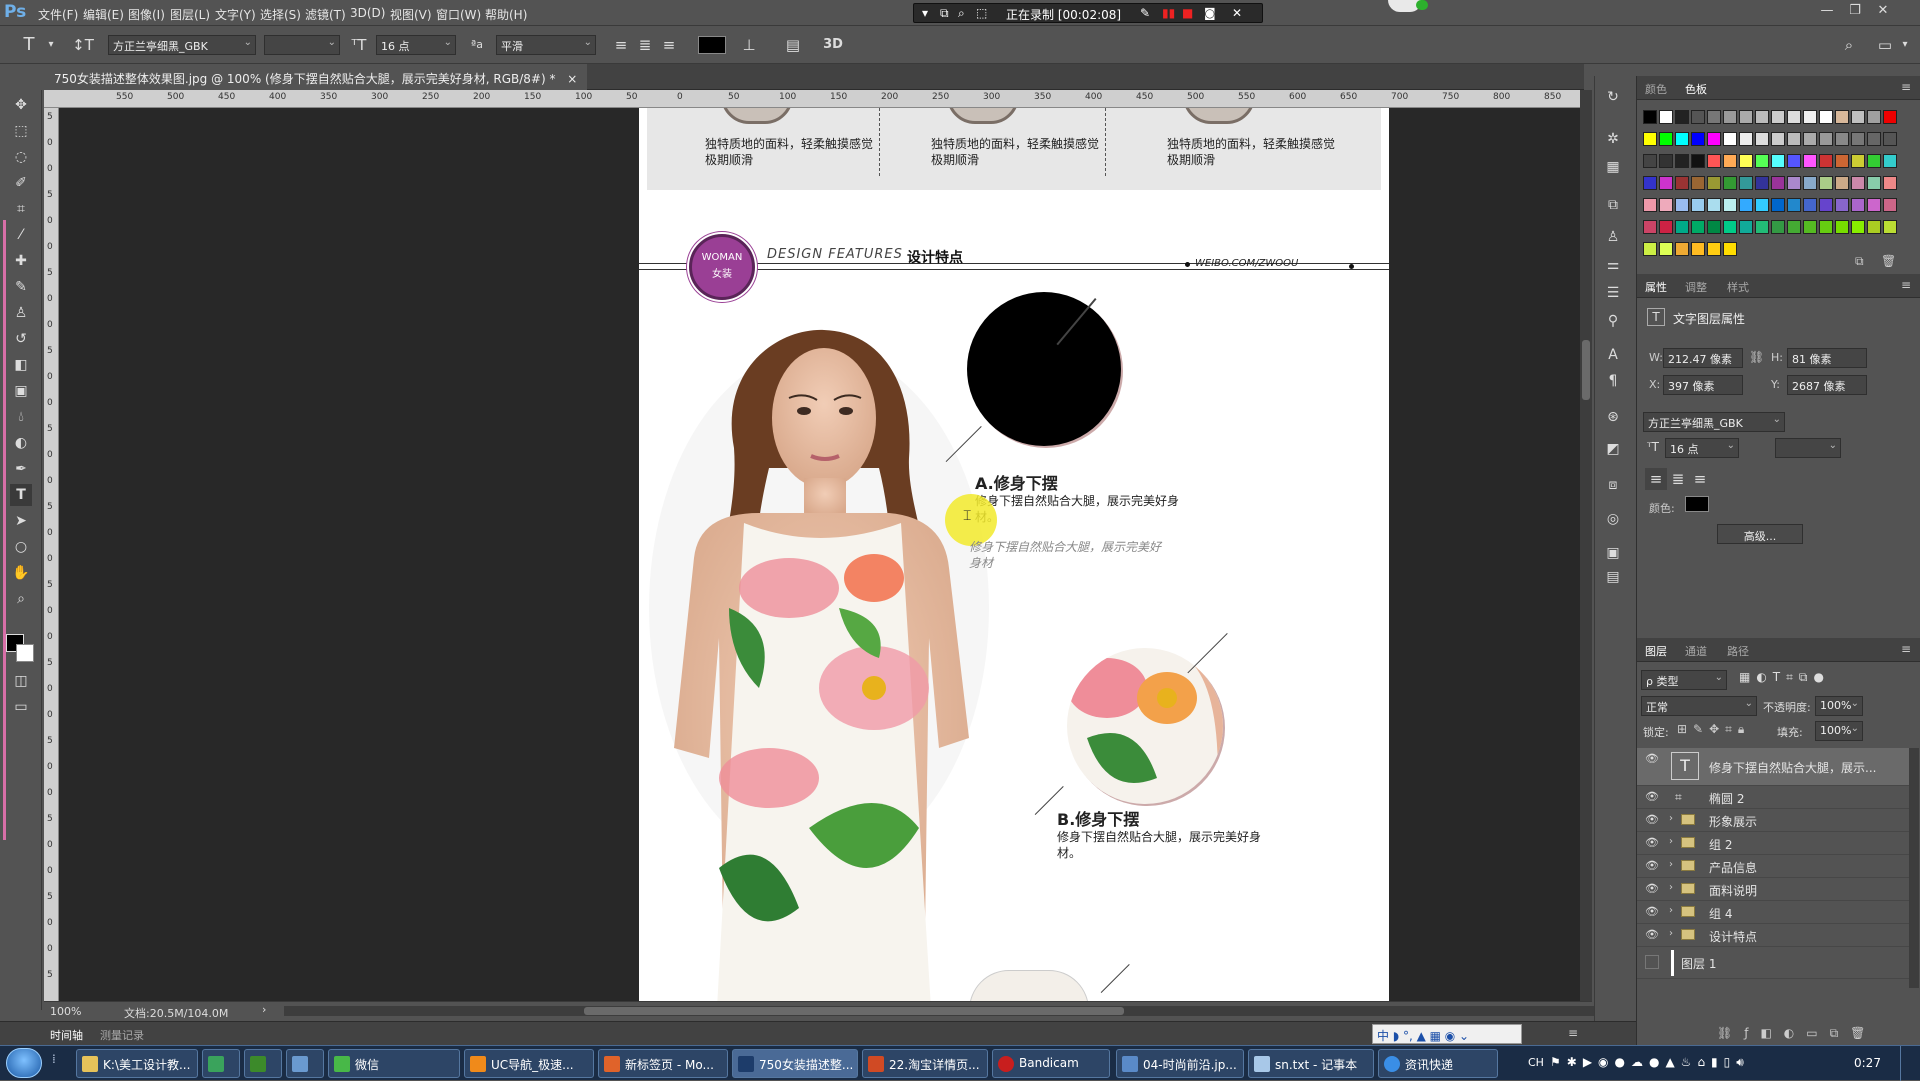 Image resolution: width=1920 pixels, height=1081 pixels. What do you see at coordinates (1168, 13) in the screenshot?
I see `pause-icon: ▮▮` at bounding box center [1168, 13].